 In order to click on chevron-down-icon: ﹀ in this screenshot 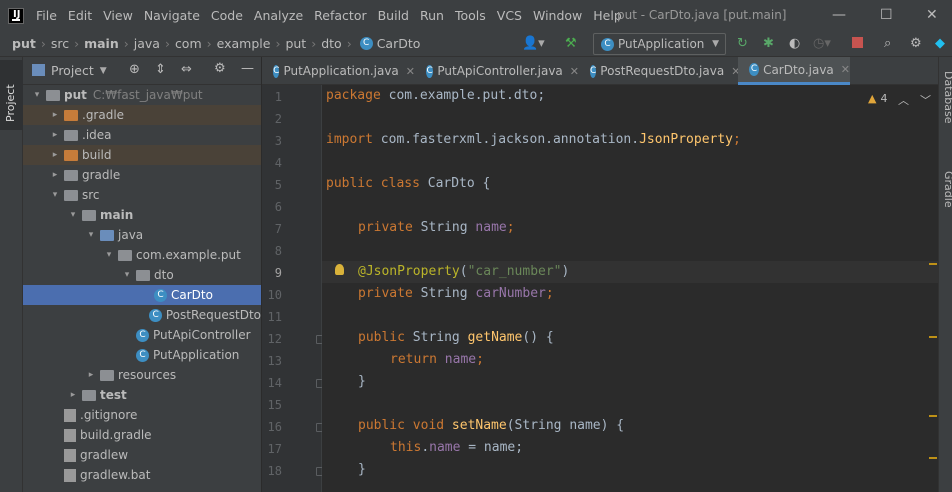, I will do `click(925, 100)`.